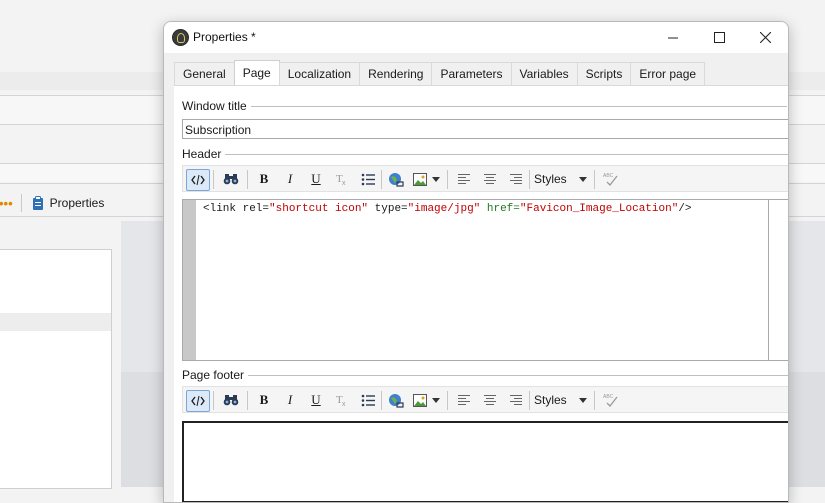 This screenshot has width=825, height=503. I want to click on bg-list-selected-row, so click(55, 322).